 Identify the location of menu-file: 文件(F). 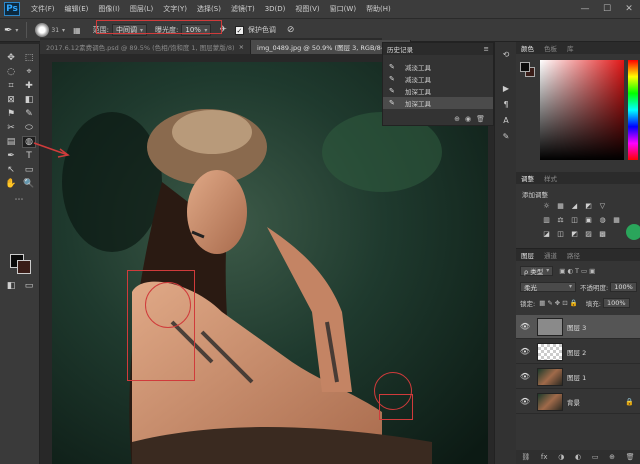
(43, 9).